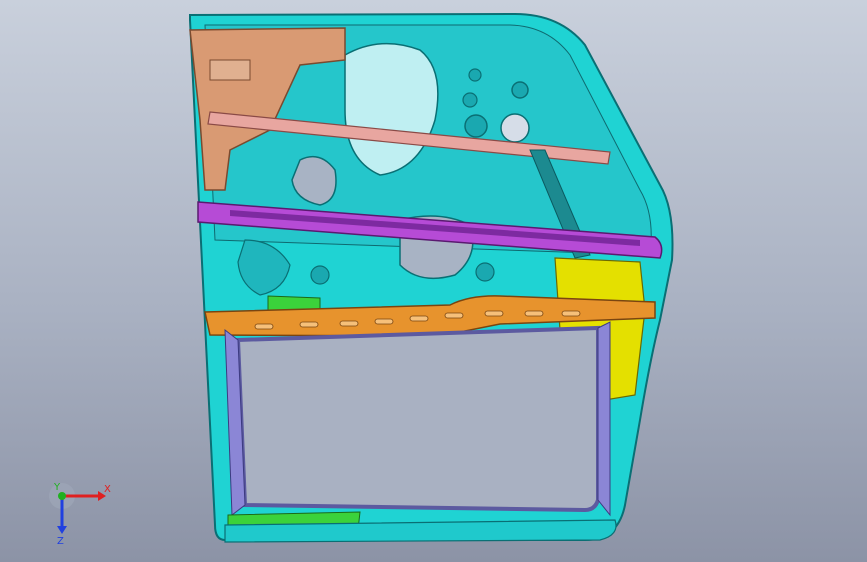  I want to click on window-opening, so click(417, 419).